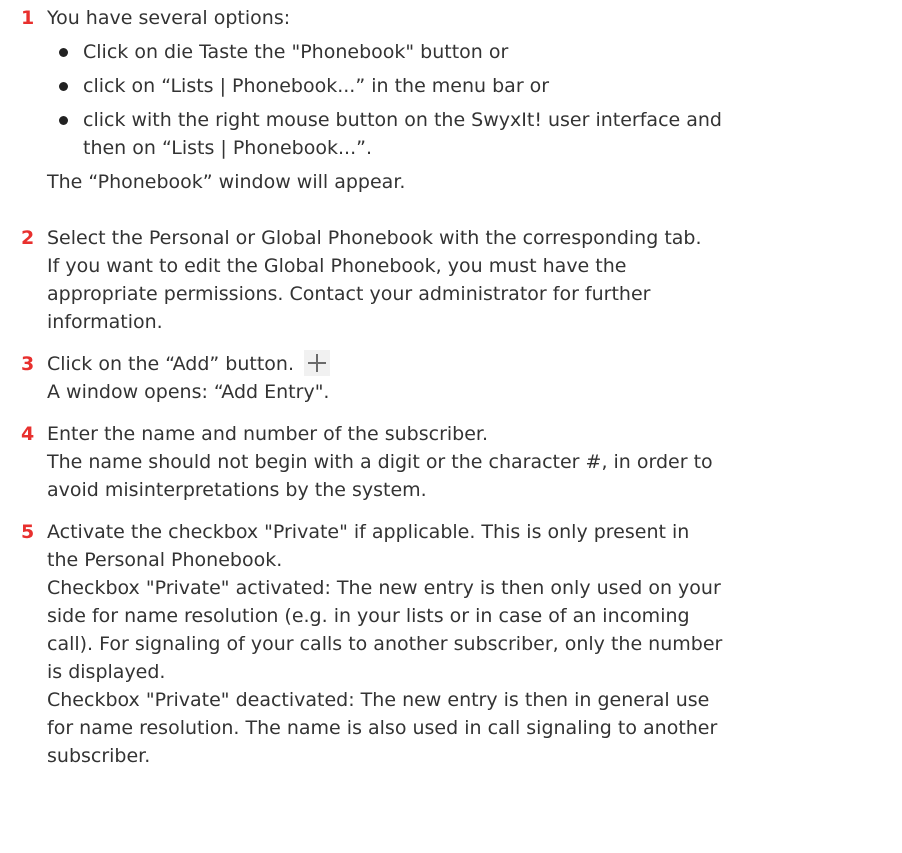 This screenshot has width=902, height=853. I want to click on step-text: Click on the “Add” button., so click(171, 364).